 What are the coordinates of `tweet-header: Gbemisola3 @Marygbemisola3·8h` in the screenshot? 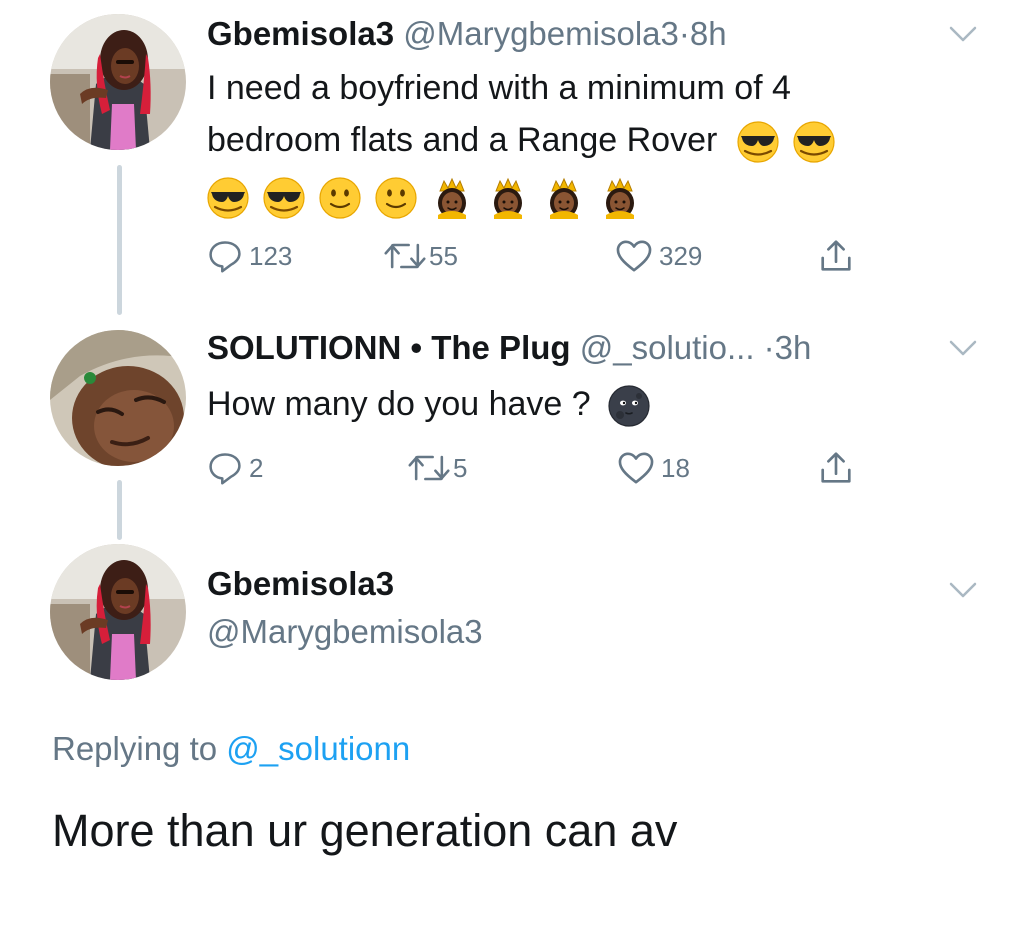 It's located at (467, 34).